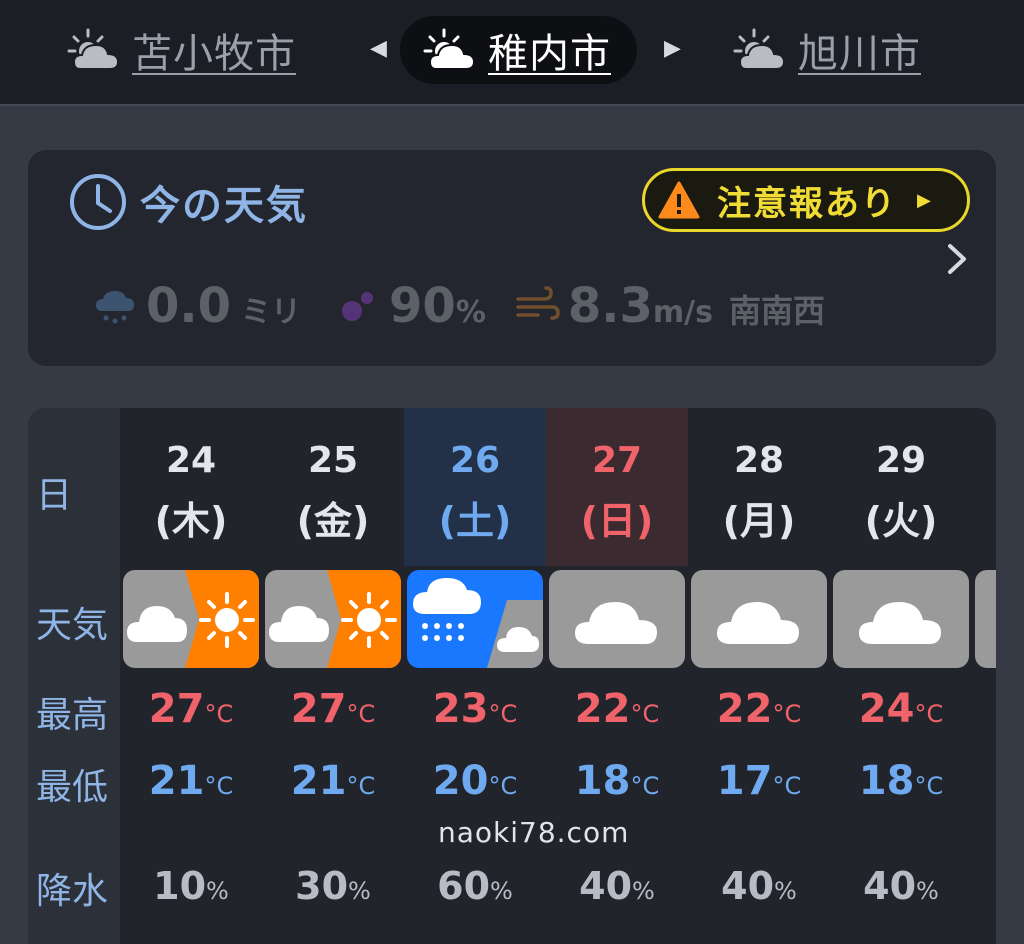 The image size is (1024, 944). Describe the element at coordinates (191, 521) in the screenshot. I see `day-weekday: (木)` at that location.